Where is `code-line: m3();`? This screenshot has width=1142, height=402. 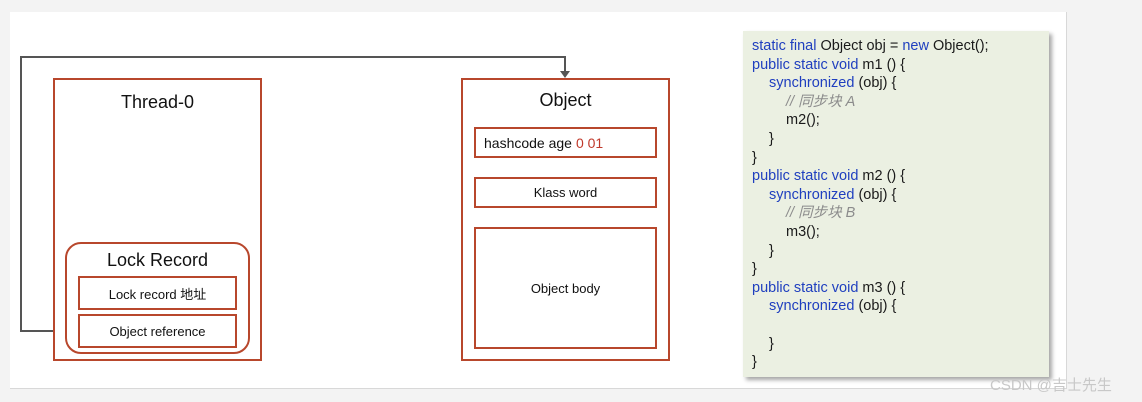
code-line: m3(); is located at coordinates (803, 231).